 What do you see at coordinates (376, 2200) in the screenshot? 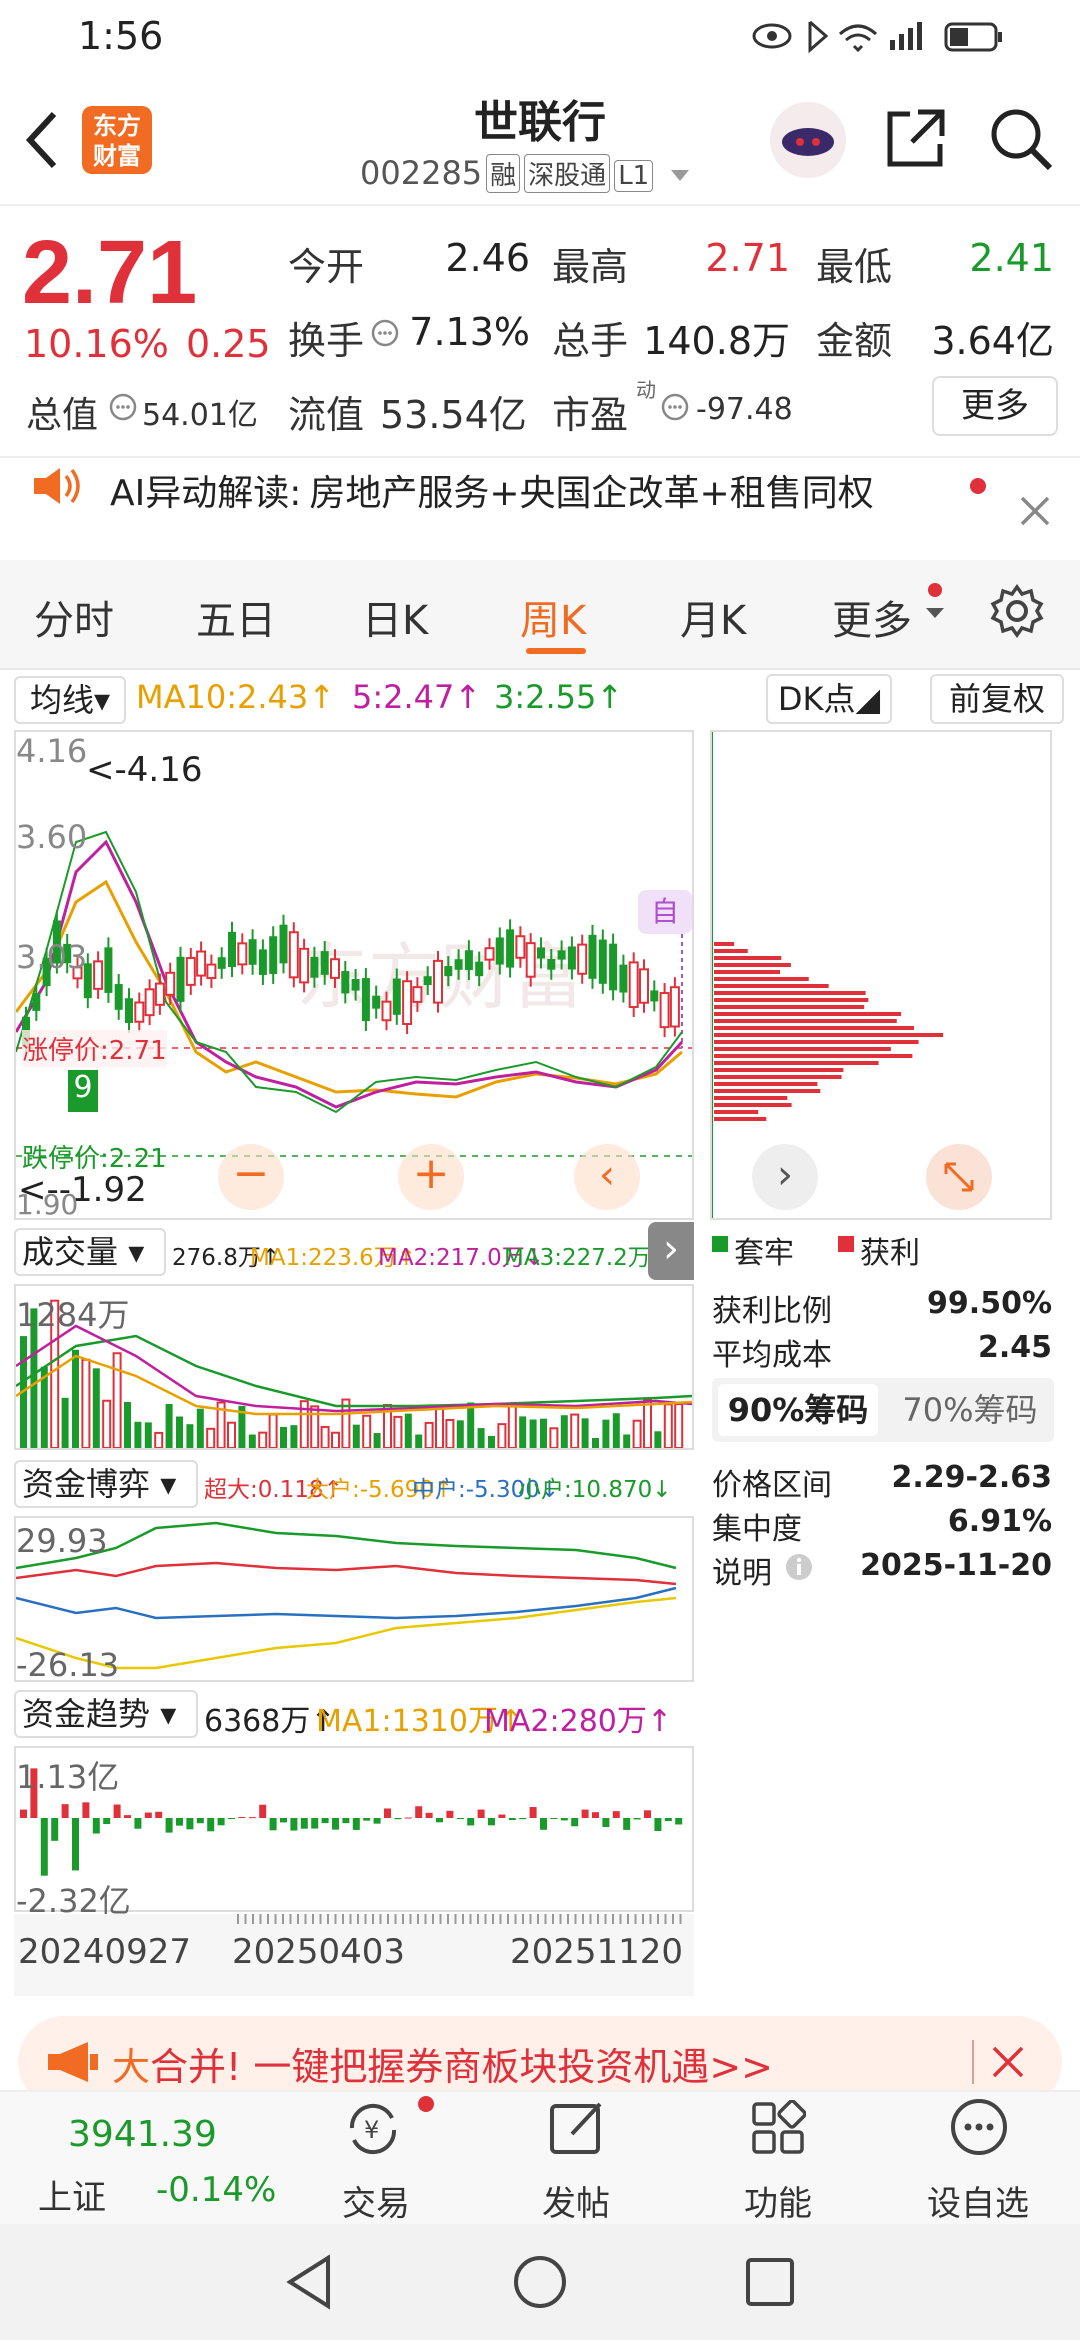
I see `nav-trade: 交易` at bounding box center [376, 2200].